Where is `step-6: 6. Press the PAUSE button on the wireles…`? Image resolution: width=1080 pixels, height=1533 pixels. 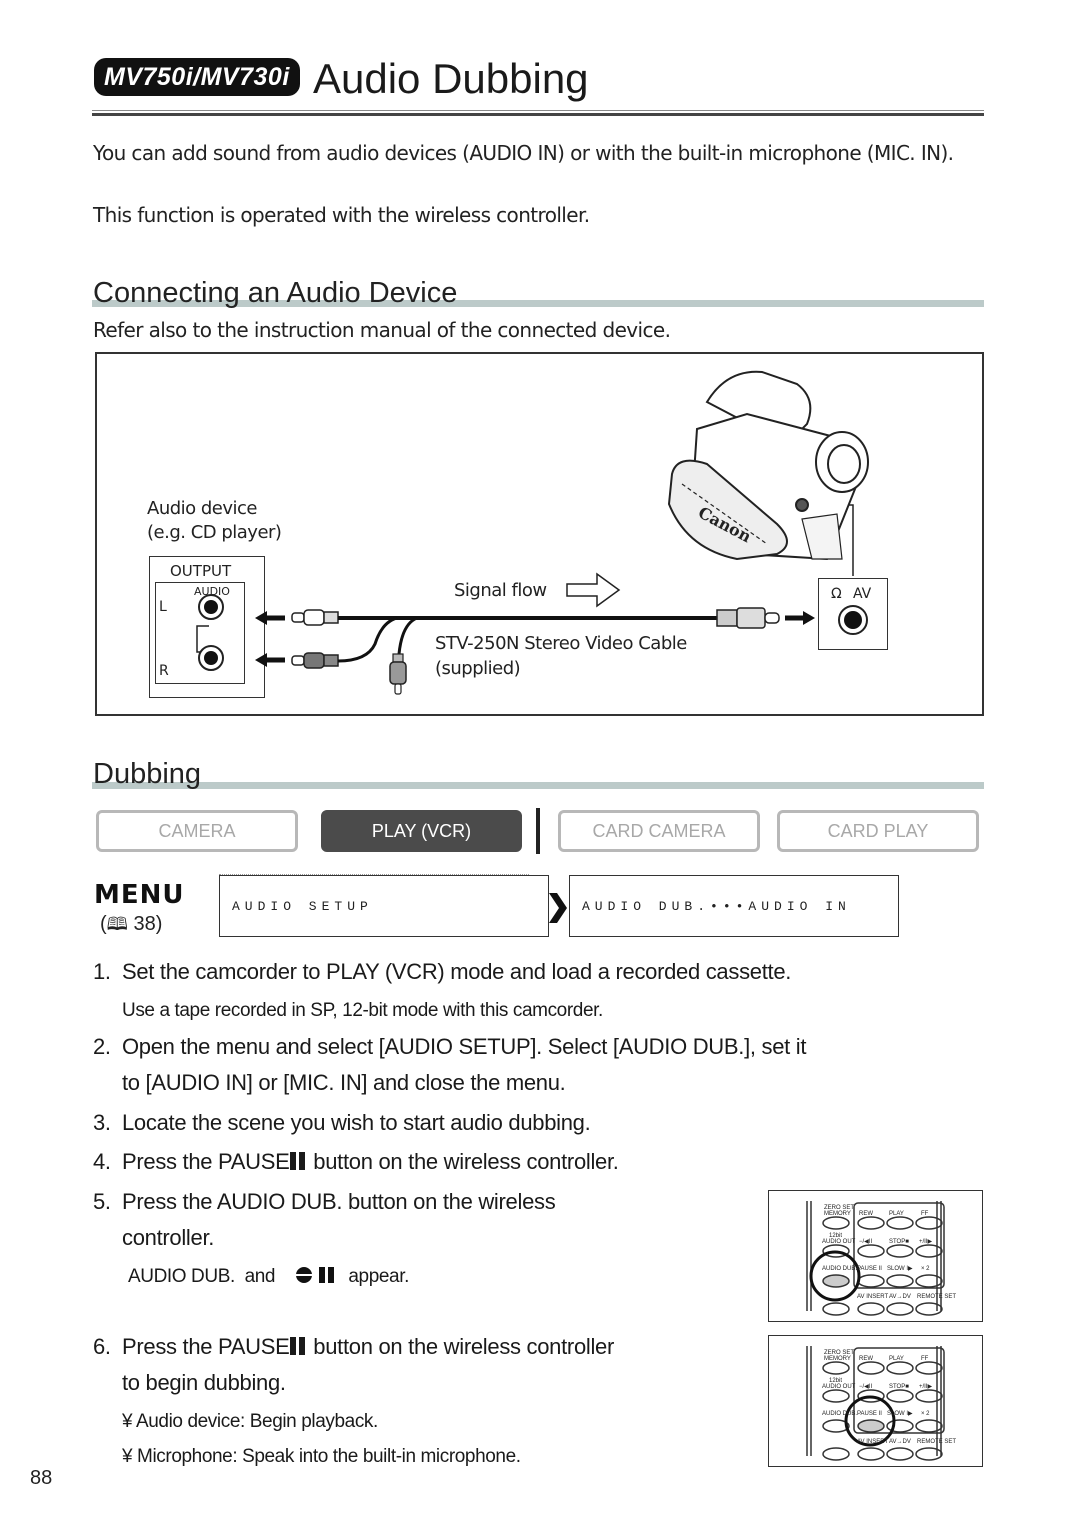
step-6: 6. Press the PAUSE button on the wireles… is located at coordinates (423, 1365).